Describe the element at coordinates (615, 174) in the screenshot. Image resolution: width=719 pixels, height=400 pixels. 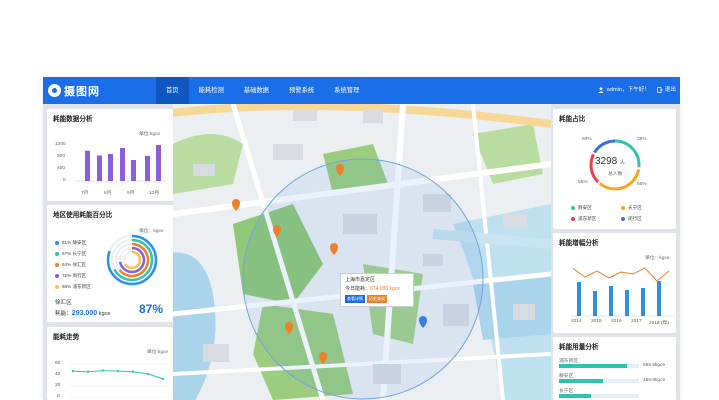
I see `total-label: 总人数` at that location.